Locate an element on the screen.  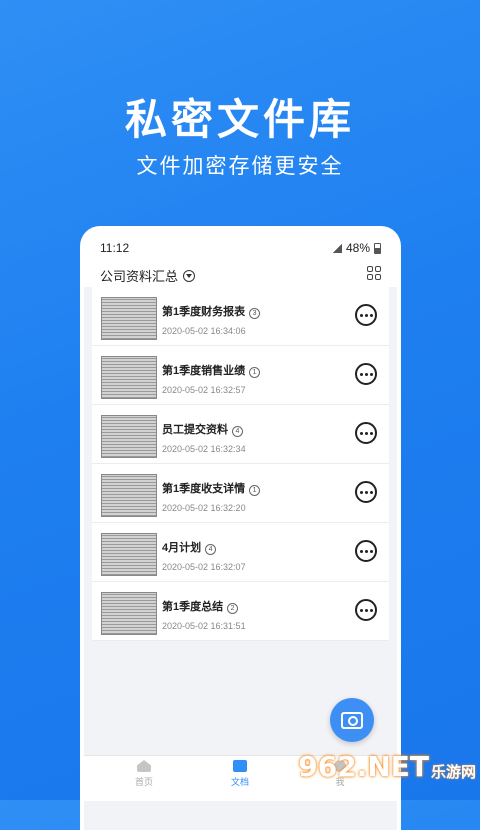
chevron-down-icon is located at coordinates (189, 275).